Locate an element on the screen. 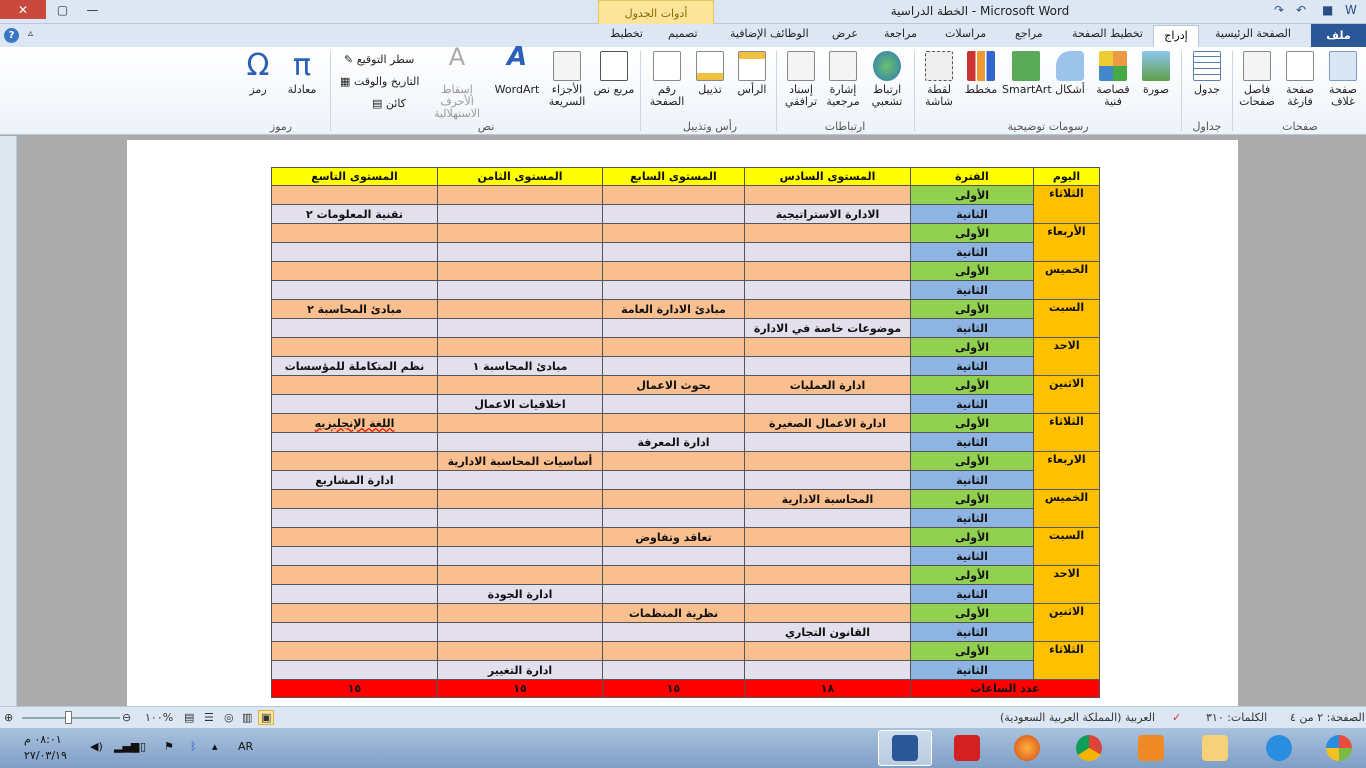 Image resolution: width=1366 pixels, height=768 pixels. screenshot-button: لقطة شاشة is located at coordinates (939, 79).